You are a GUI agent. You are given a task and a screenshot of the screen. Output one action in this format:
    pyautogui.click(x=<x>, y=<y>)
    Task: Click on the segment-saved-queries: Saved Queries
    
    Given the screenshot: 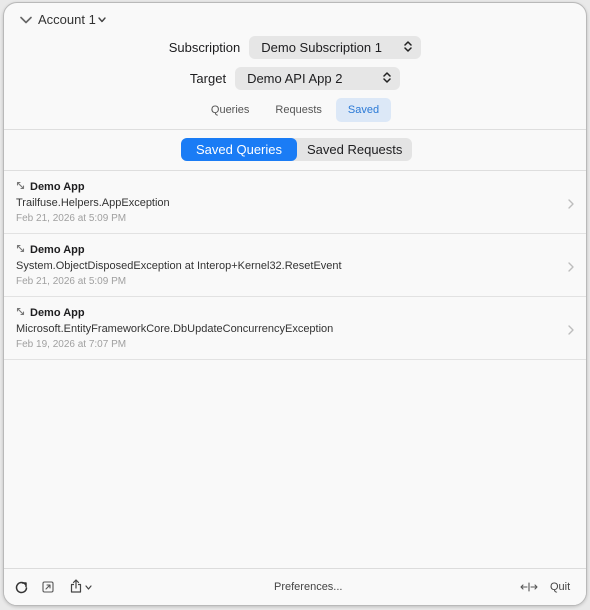 What is the action you would take?
    pyautogui.click(x=239, y=149)
    